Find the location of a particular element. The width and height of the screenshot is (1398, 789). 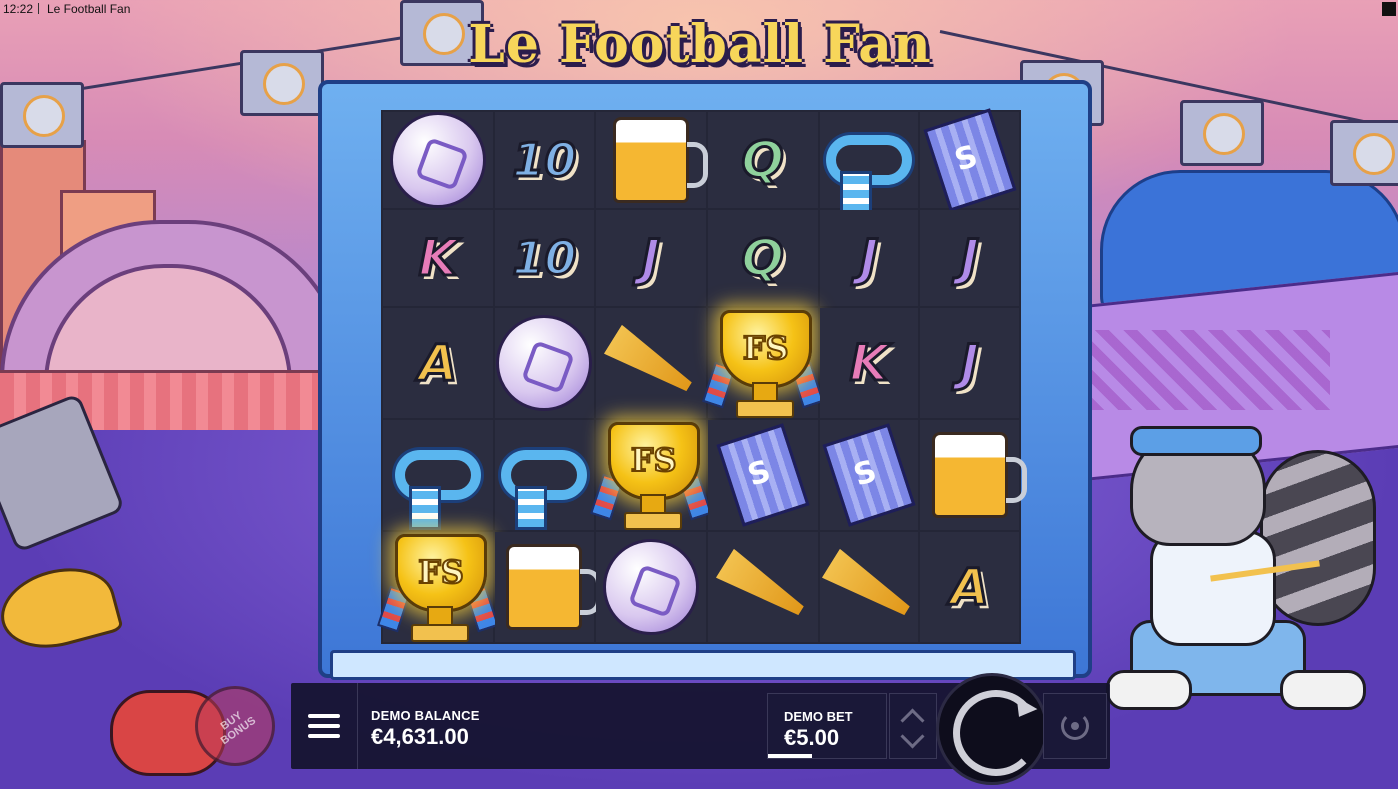

balance-label: DEMO BALANCE is located at coordinates (425, 715).